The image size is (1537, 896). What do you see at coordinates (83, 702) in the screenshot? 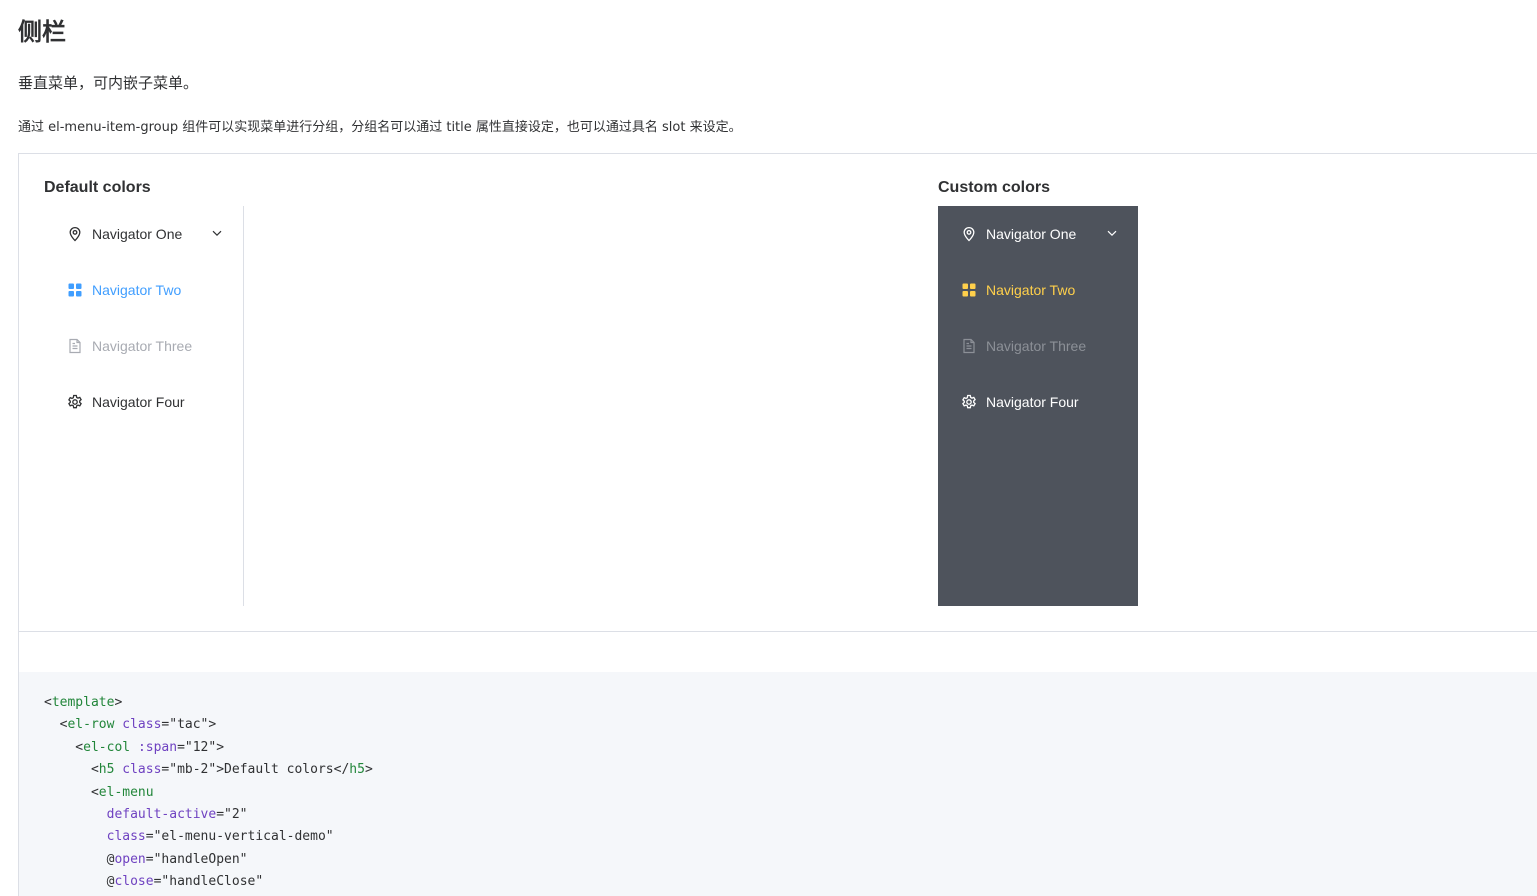
I see `code-token: template` at bounding box center [83, 702].